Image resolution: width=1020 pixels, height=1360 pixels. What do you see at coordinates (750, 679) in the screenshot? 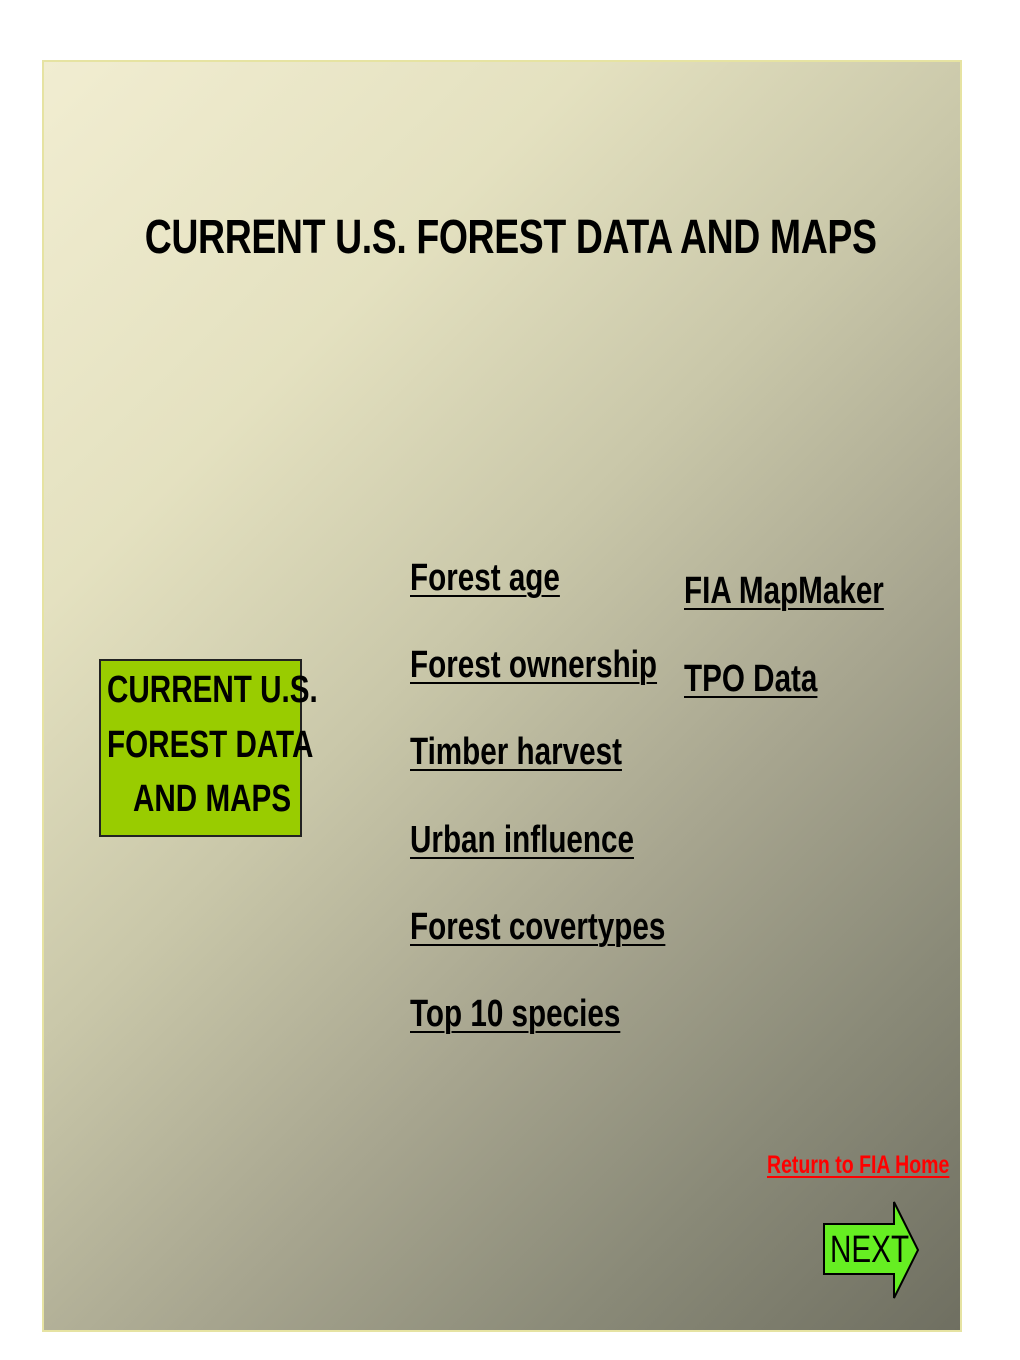
I see `link-tpo-data: TPO Data` at bounding box center [750, 679].